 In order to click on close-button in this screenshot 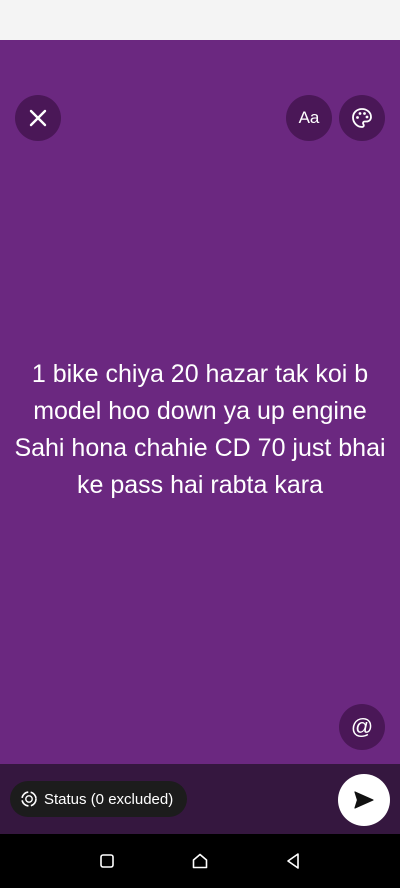, I will do `click(38, 118)`.